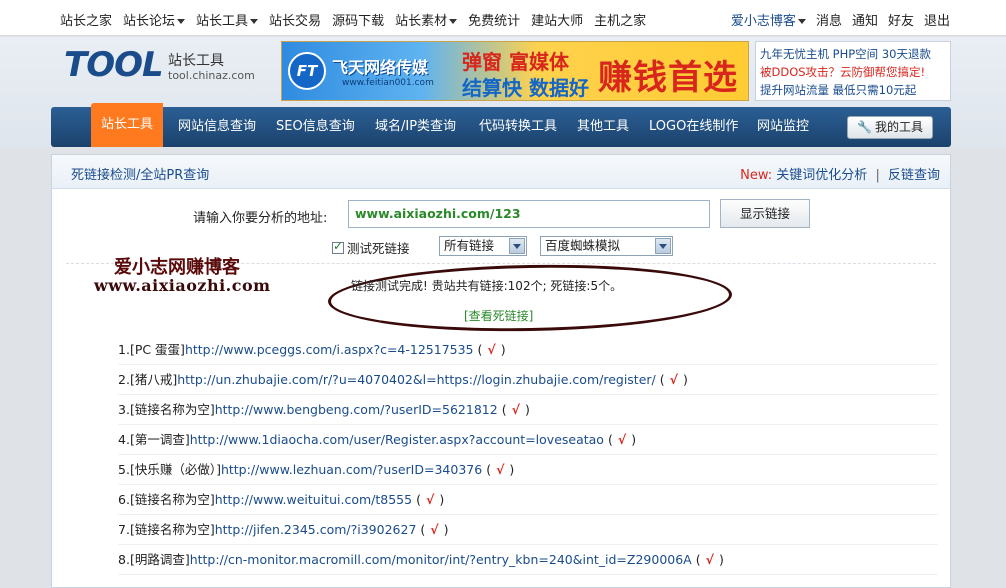 The height and width of the screenshot is (588, 1006). What do you see at coordinates (426, 19) in the screenshot?
I see `top-nav-item: 站长素材` at bounding box center [426, 19].